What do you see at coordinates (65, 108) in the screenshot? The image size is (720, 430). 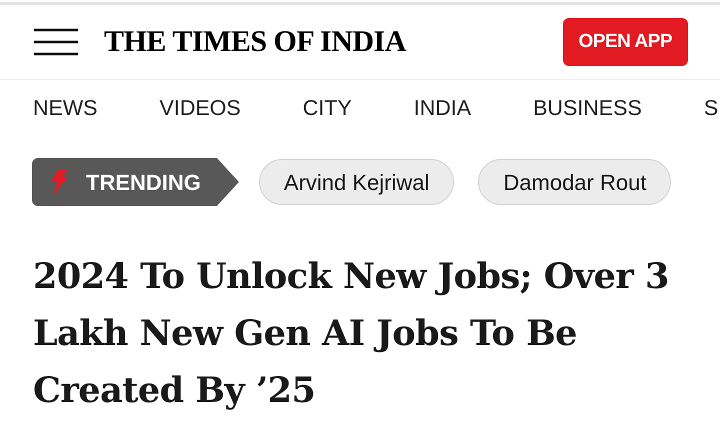 I see `nav-link: NEWS` at bounding box center [65, 108].